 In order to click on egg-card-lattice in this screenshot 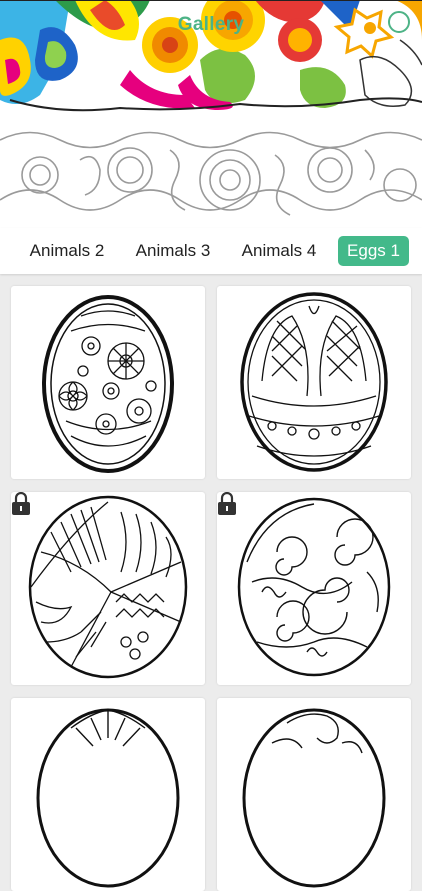, I will do `click(314, 382)`.